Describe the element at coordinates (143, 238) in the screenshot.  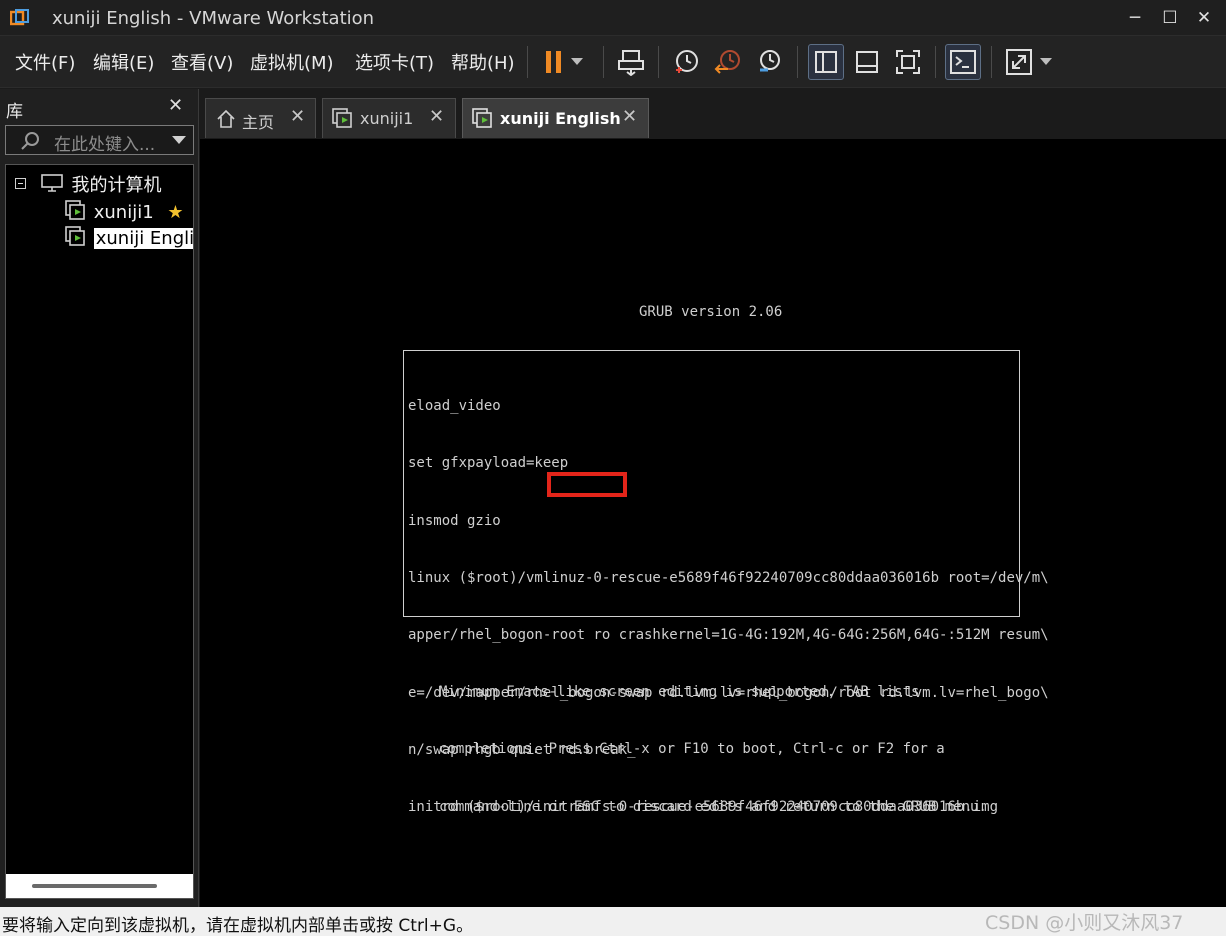
I see `tree-item-label: xuniji Englis` at that location.